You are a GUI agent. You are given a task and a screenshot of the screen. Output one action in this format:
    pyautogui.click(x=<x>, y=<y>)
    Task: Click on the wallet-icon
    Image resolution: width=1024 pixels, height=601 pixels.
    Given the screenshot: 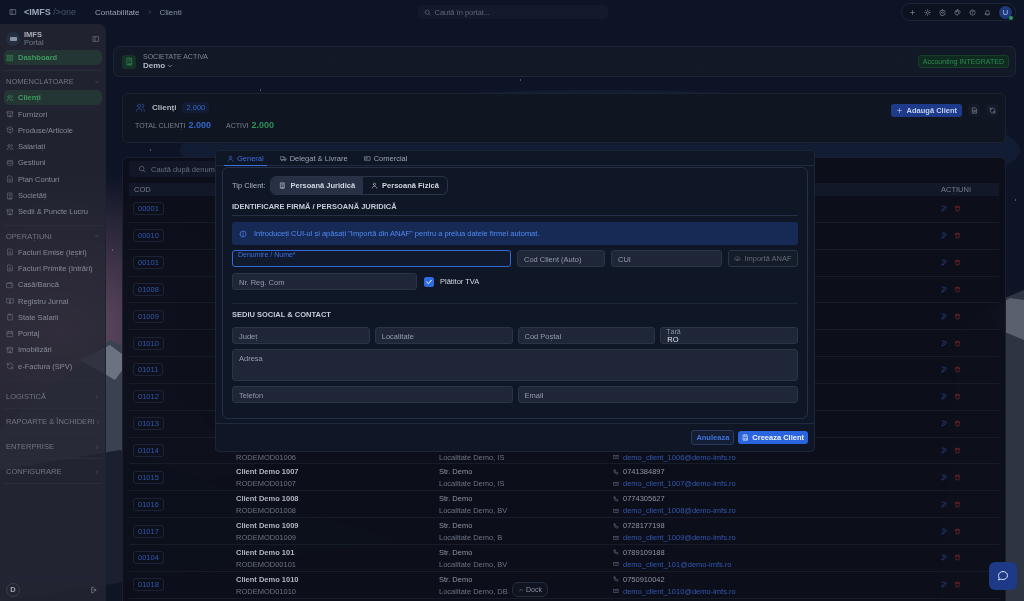 What is the action you would take?
    pyautogui.click(x=10, y=284)
    